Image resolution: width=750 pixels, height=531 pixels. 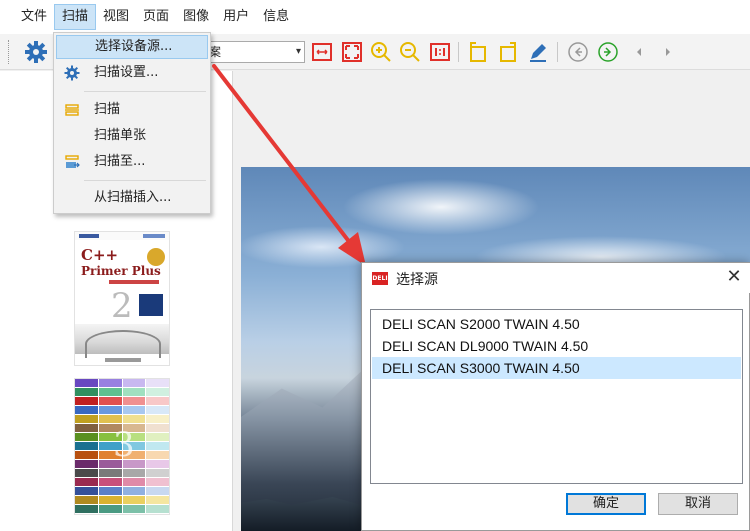 What do you see at coordinates (417, 280) in the screenshot?
I see `dialog-title: 选择源` at bounding box center [417, 280].